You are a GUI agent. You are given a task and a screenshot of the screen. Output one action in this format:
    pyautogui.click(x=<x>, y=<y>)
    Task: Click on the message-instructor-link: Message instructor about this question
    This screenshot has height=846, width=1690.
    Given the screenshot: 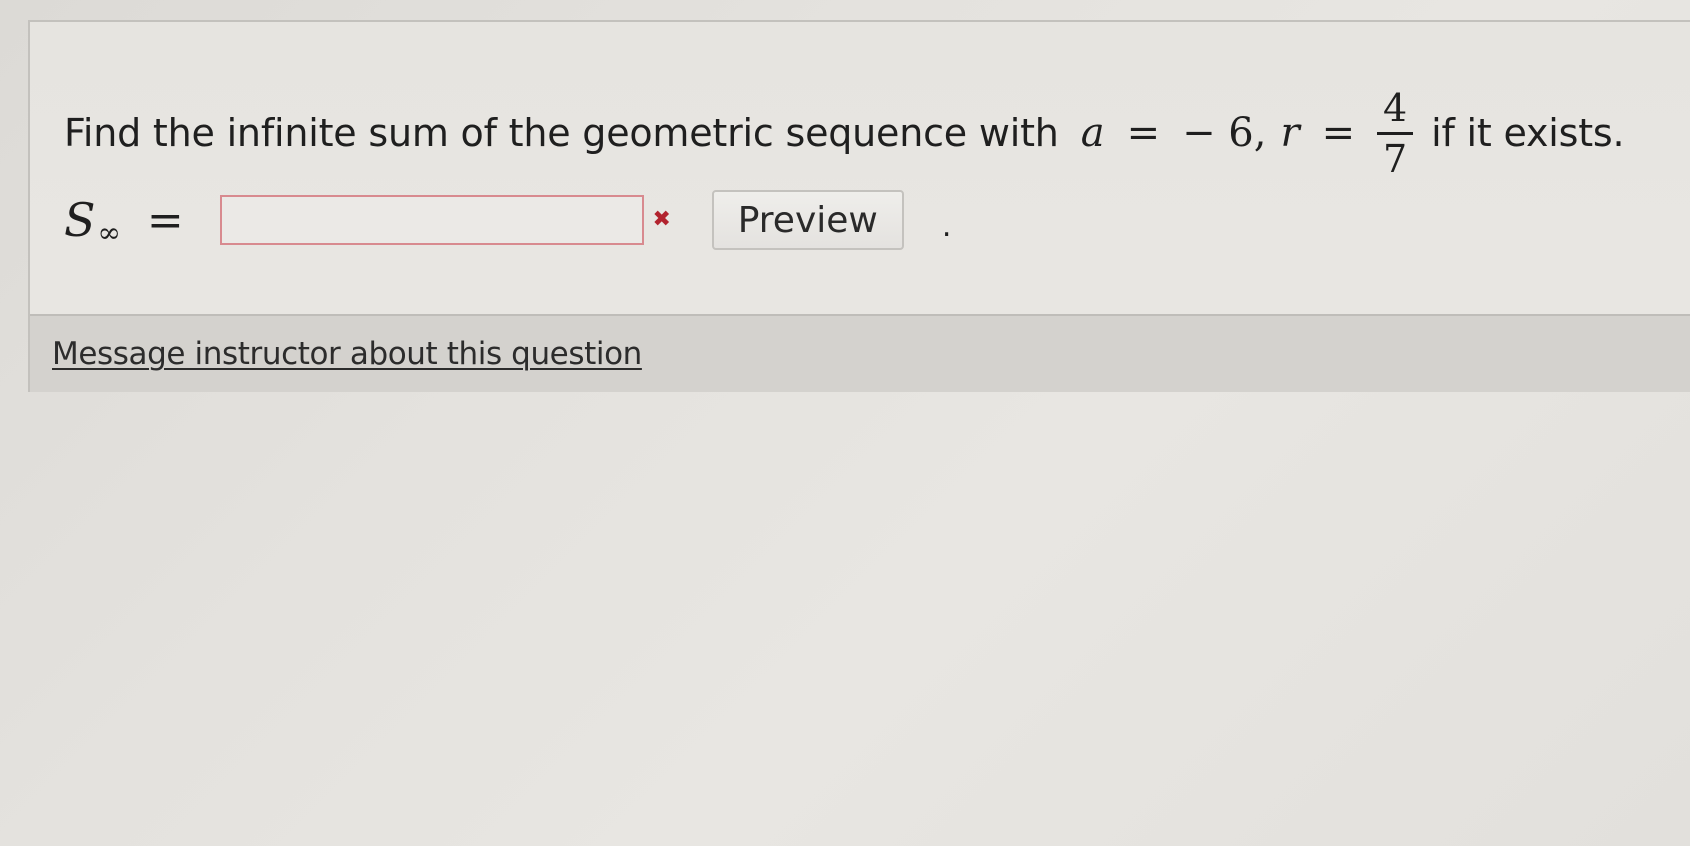 What is the action you would take?
    pyautogui.click(x=347, y=354)
    